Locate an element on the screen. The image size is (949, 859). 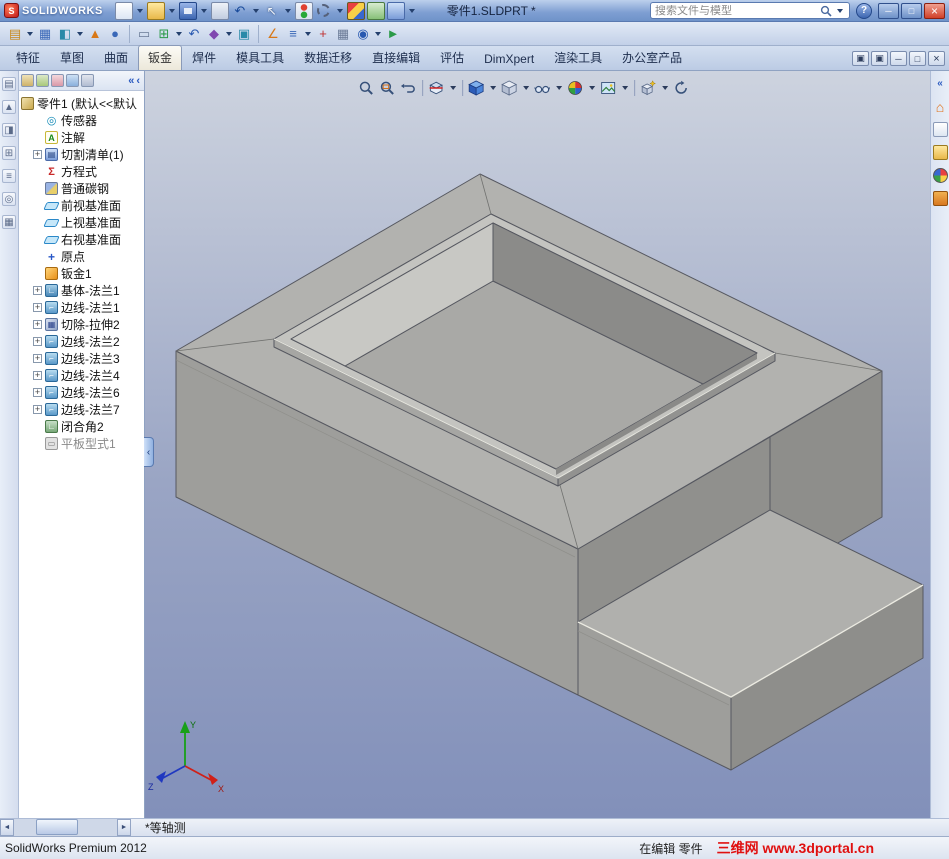
search-box is located at coordinates (750, 10).